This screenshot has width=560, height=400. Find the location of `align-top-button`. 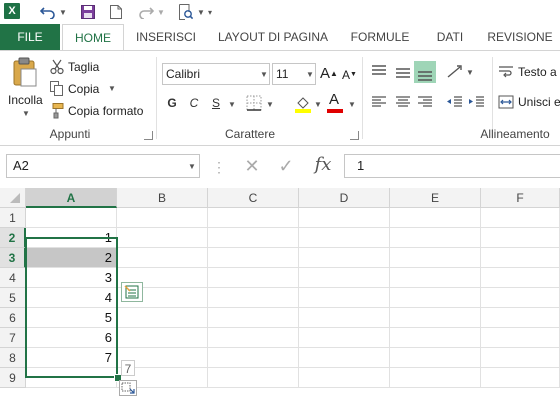

align-top-button is located at coordinates (379, 72).